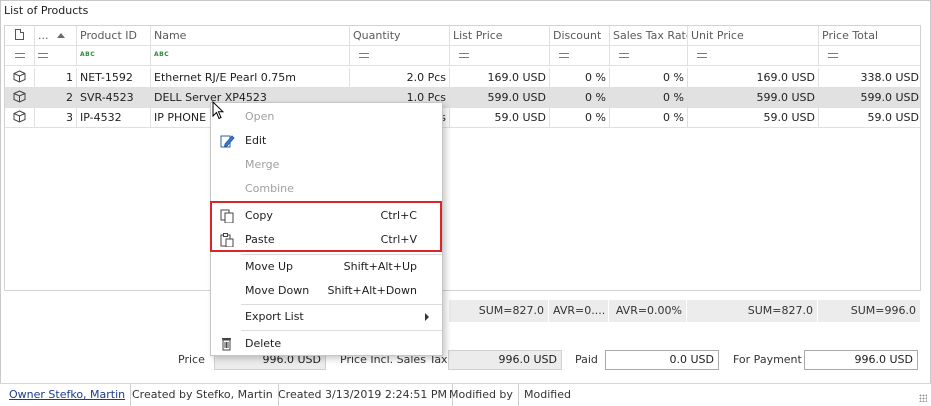 The height and width of the screenshot is (406, 931). I want to click on row-number: 1, so click(56, 78).